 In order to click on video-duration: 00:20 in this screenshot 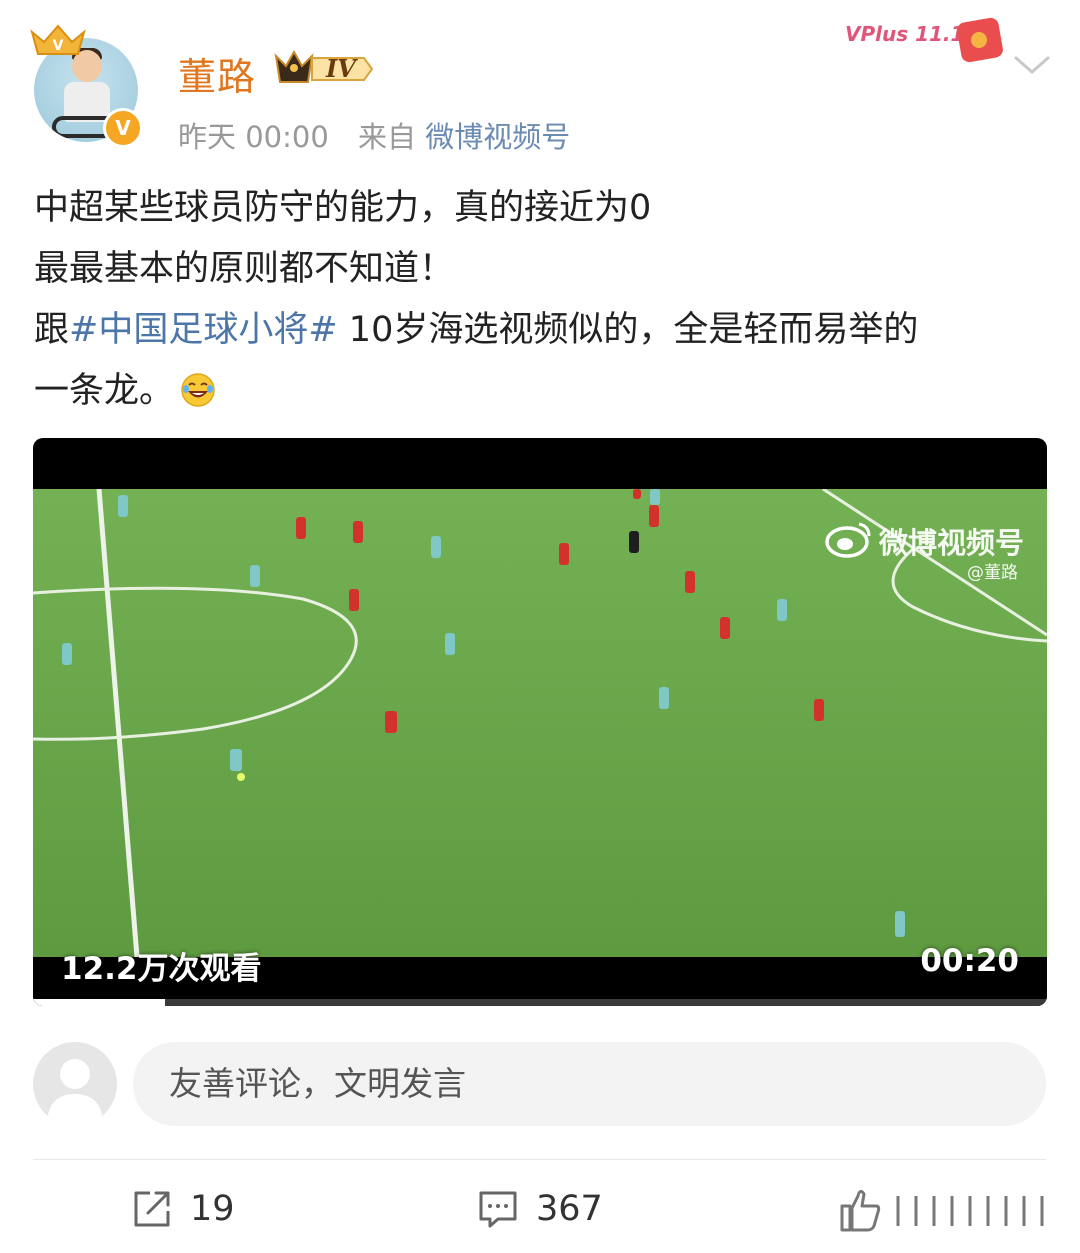, I will do `click(969, 961)`.